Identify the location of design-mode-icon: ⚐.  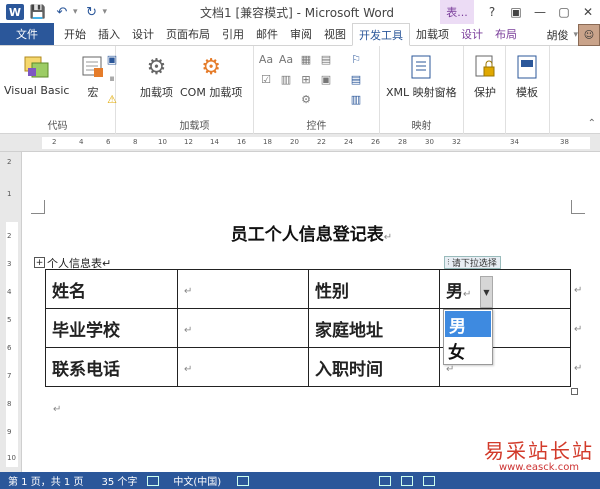
(356, 59).